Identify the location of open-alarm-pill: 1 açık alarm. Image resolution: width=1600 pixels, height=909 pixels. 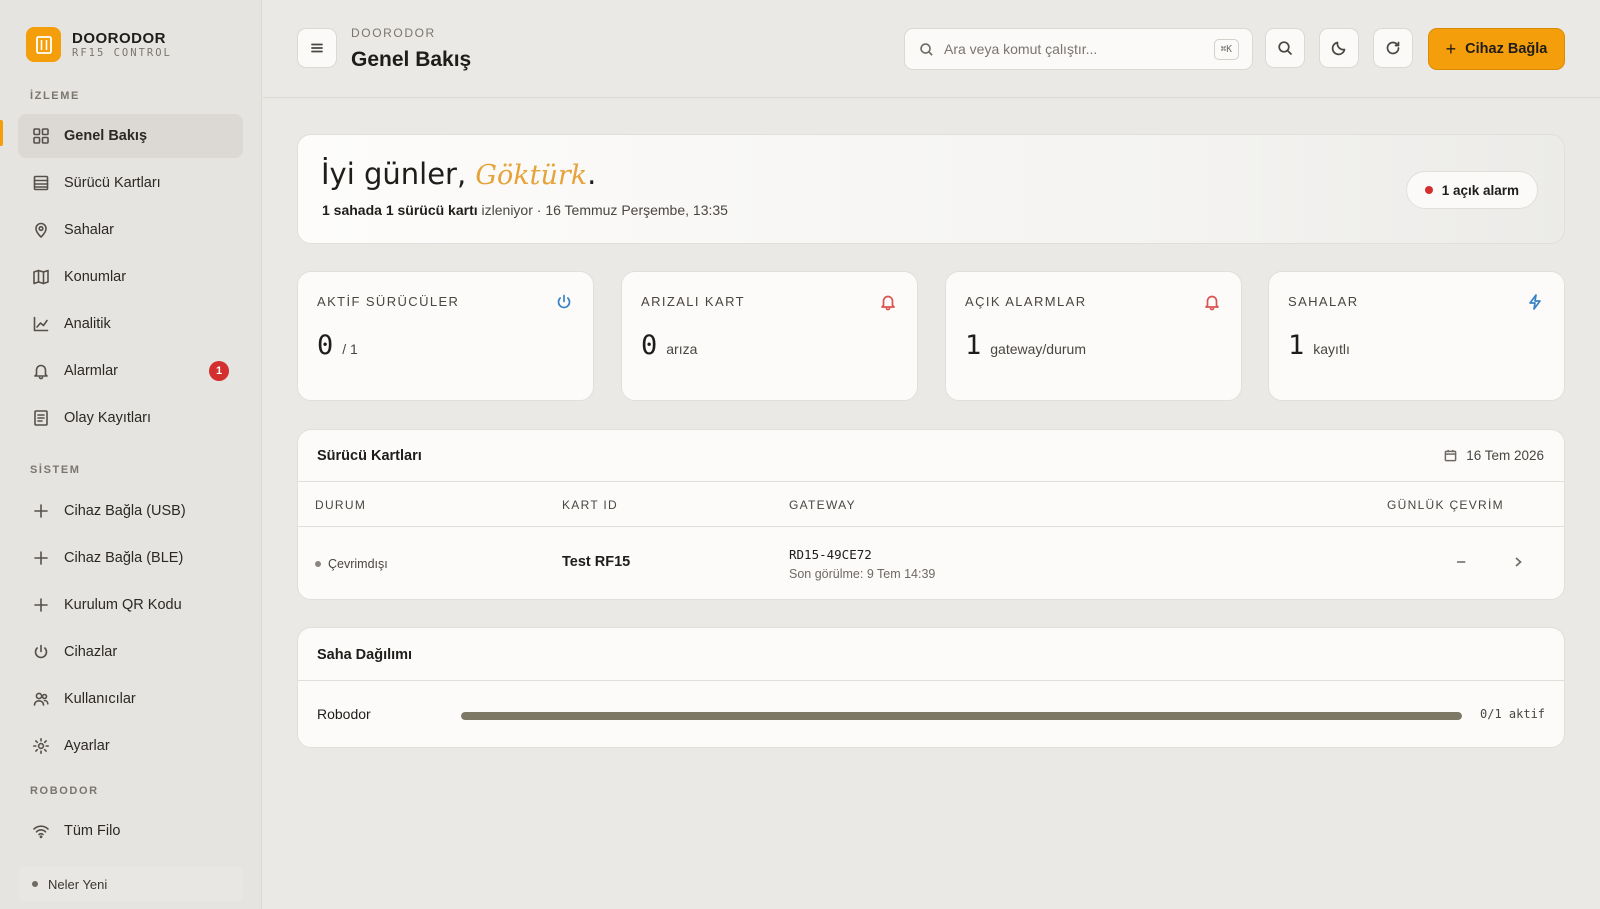
(1471, 190).